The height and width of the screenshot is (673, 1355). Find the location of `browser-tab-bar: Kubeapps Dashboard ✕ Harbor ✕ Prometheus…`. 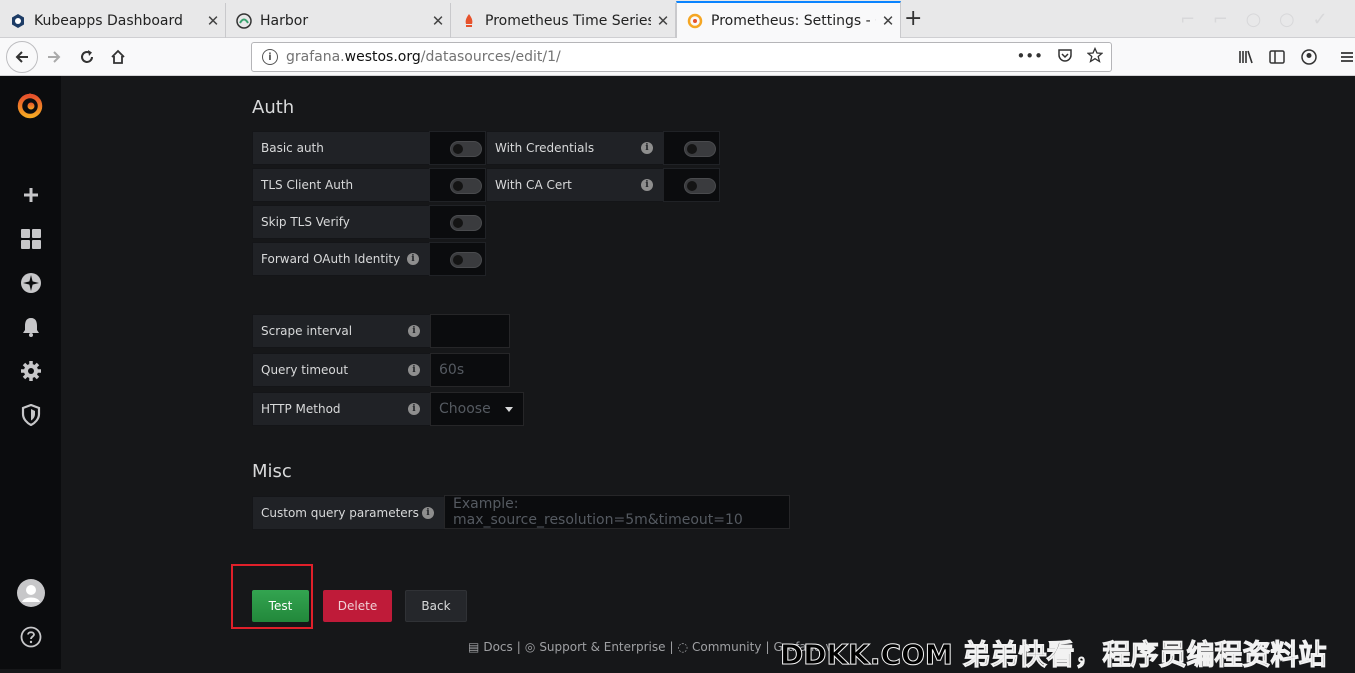

browser-tab-bar: Kubeapps Dashboard ✕ Harbor ✕ Prometheus… is located at coordinates (677, 19).